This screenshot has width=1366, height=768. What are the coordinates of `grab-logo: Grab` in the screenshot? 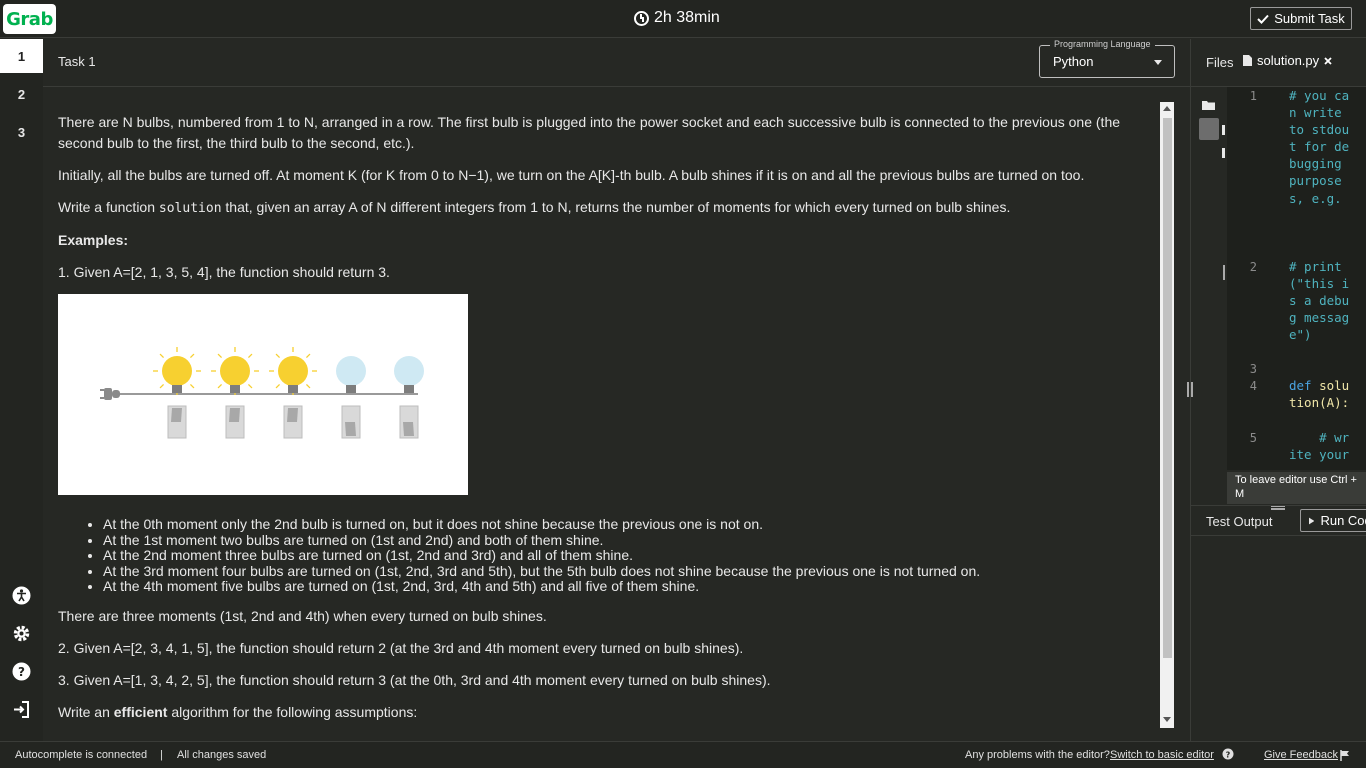 It's located at (29, 19).